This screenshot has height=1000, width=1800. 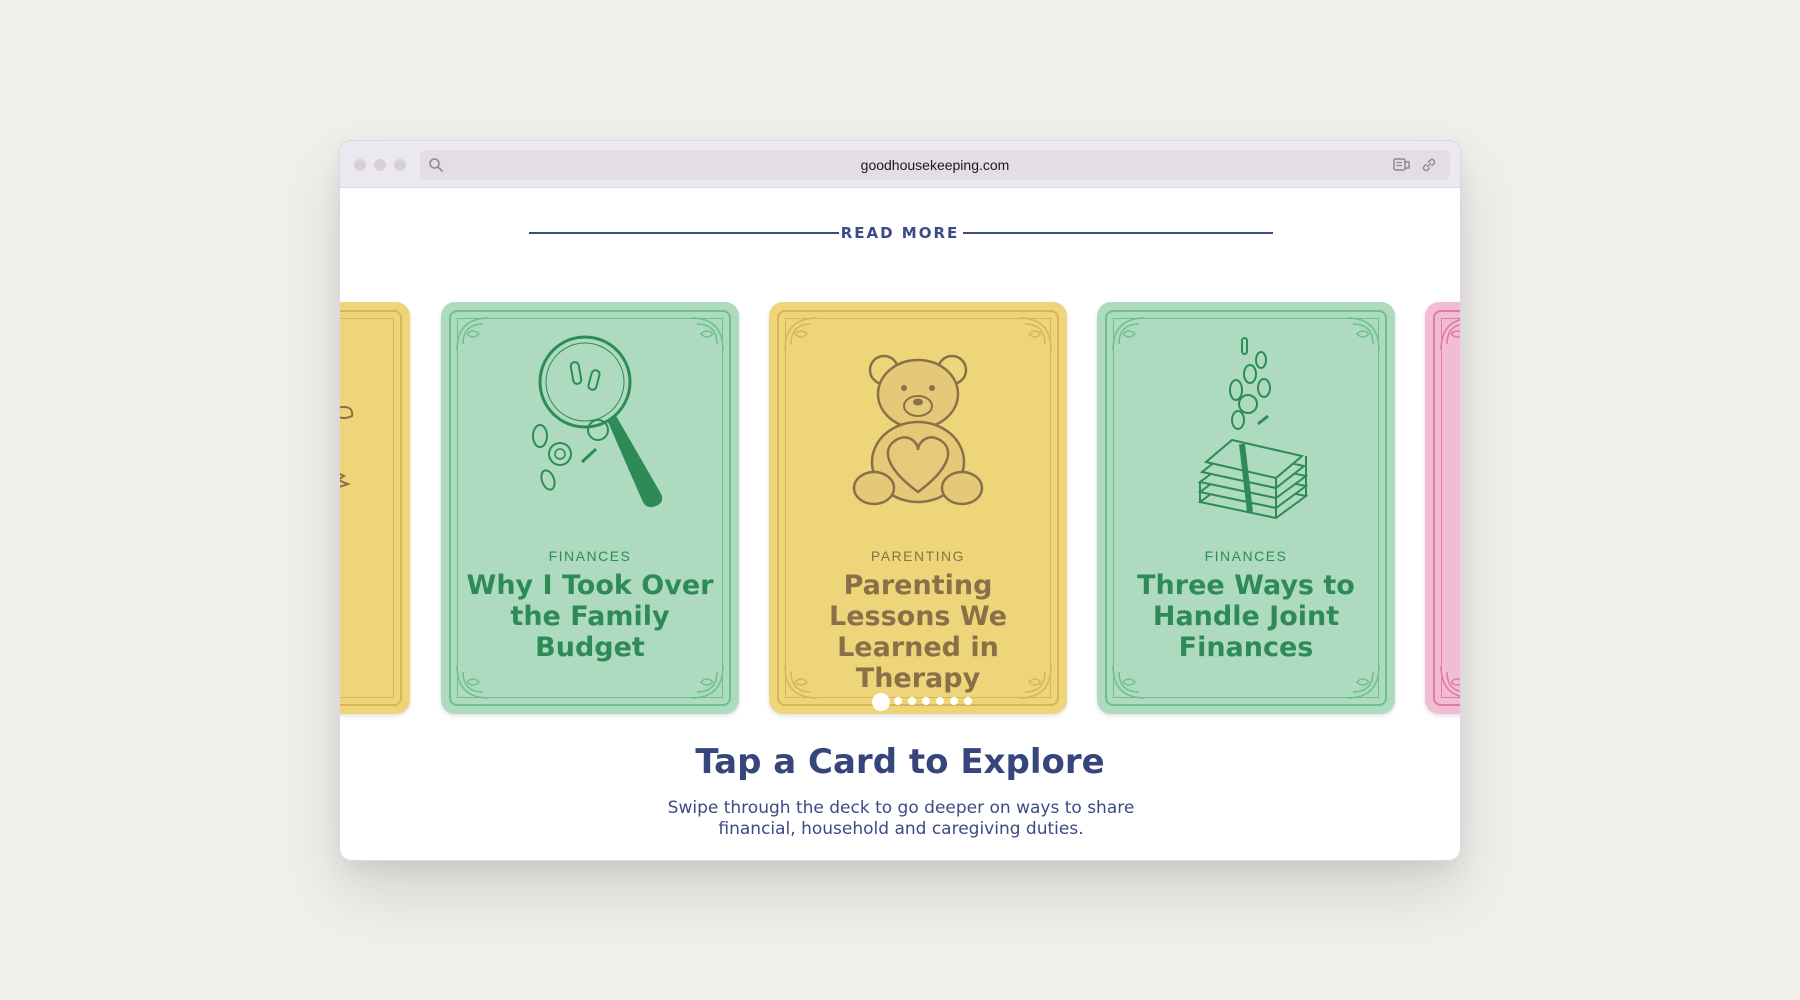 What do you see at coordinates (918, 430) in the screenshot?
I see `teddy-bear-heart-icon` at bounding box center [918, 430].